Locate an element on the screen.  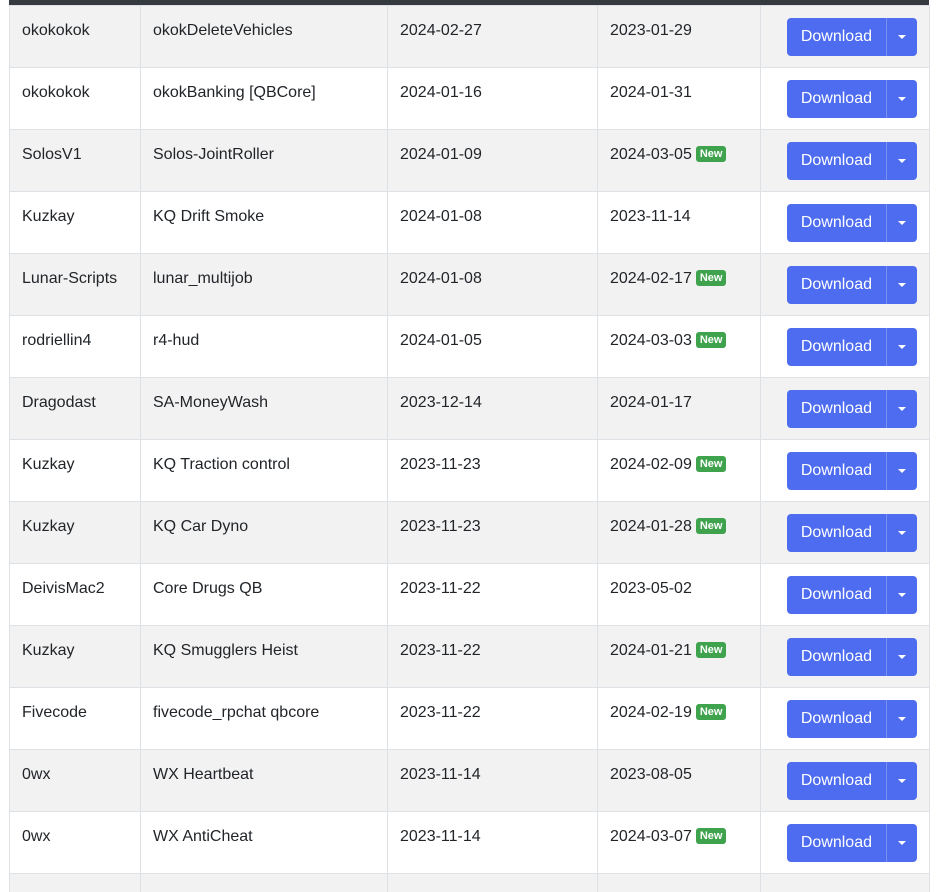
resource-name: Core Drugs QB is located at coordinates (207, 588).